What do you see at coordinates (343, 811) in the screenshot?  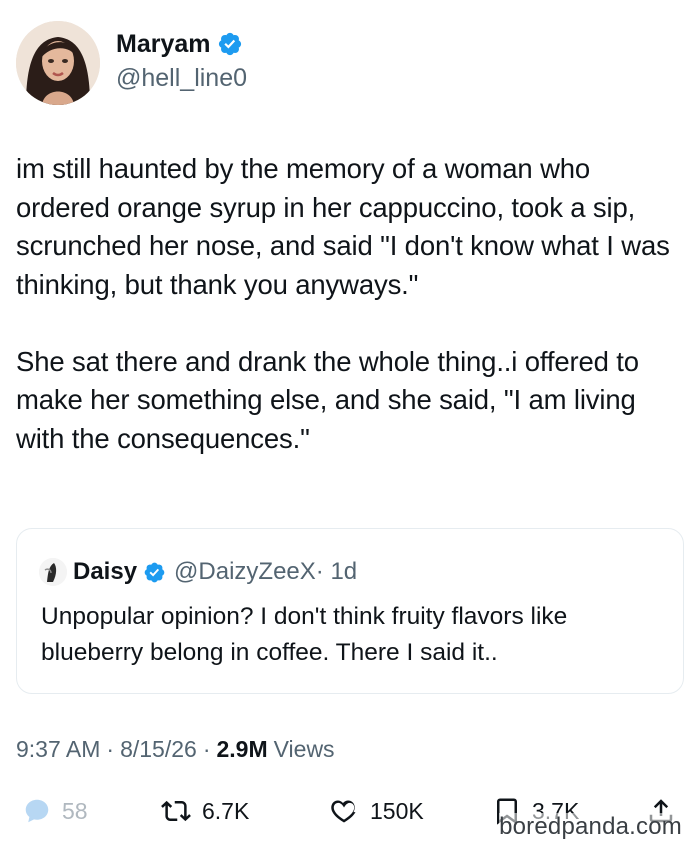 I see `heart-icon` at bounding box center [343, 811].